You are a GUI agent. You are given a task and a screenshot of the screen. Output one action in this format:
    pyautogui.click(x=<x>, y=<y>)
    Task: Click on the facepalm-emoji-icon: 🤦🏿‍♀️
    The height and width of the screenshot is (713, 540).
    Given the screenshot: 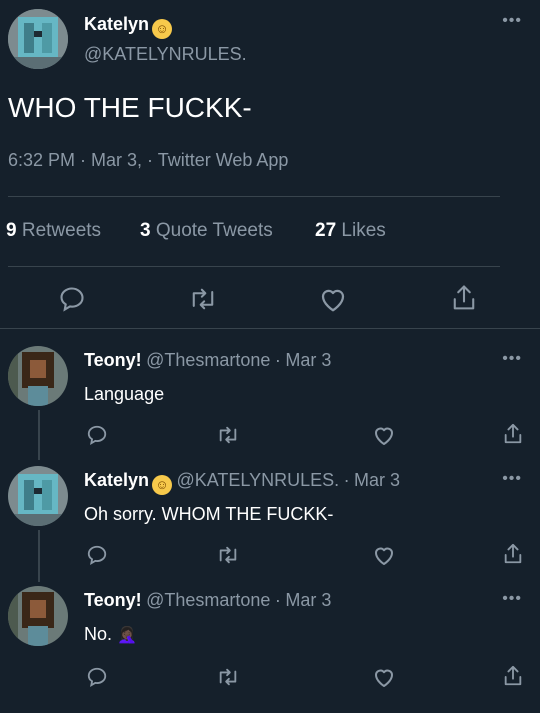 What is the action you would take?
    pyautogui.click(x=127, y=635)
    